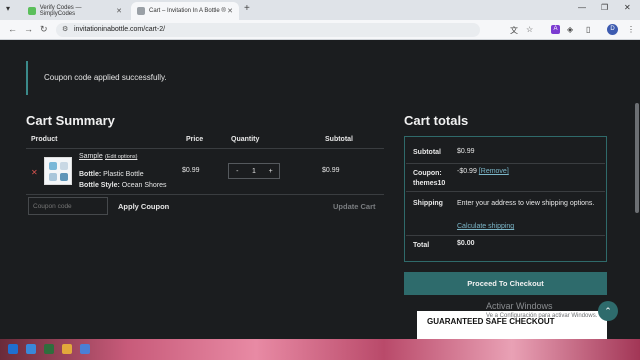  Describe the element at coordinates (195, 139) in the screenshot. I see `column-header-price: Price` at that location.